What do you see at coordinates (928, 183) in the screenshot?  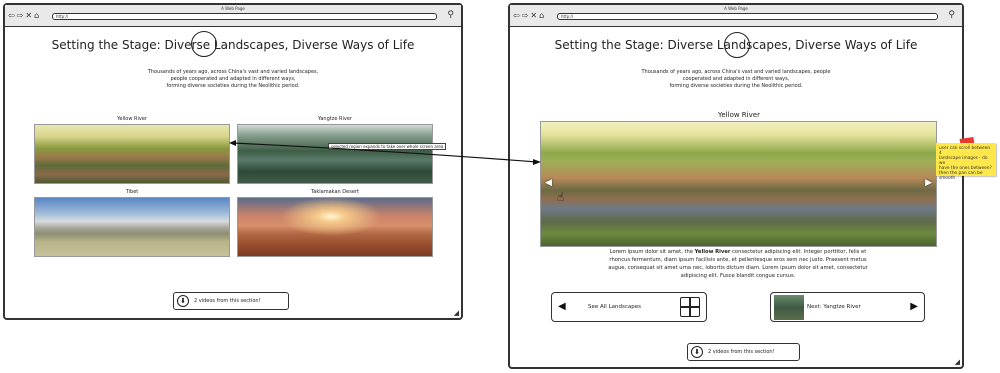 I see `carousel-next-icon: ▶` at bounding box center [928, 183].